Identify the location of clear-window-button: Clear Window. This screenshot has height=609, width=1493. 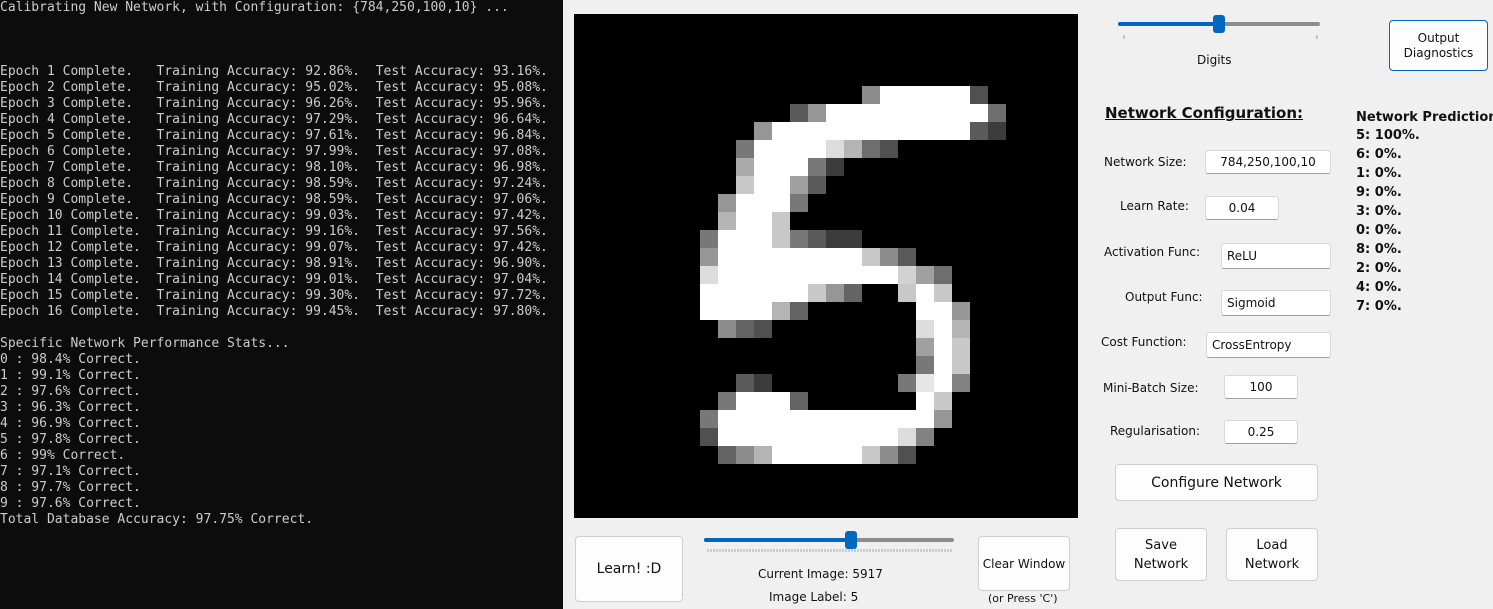
(1024, 563).